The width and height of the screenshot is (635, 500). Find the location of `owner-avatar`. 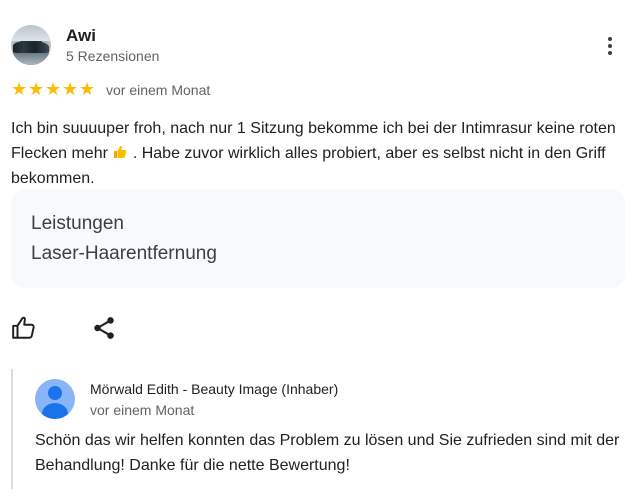

owner-avatar is located at coordinates (55, 399).